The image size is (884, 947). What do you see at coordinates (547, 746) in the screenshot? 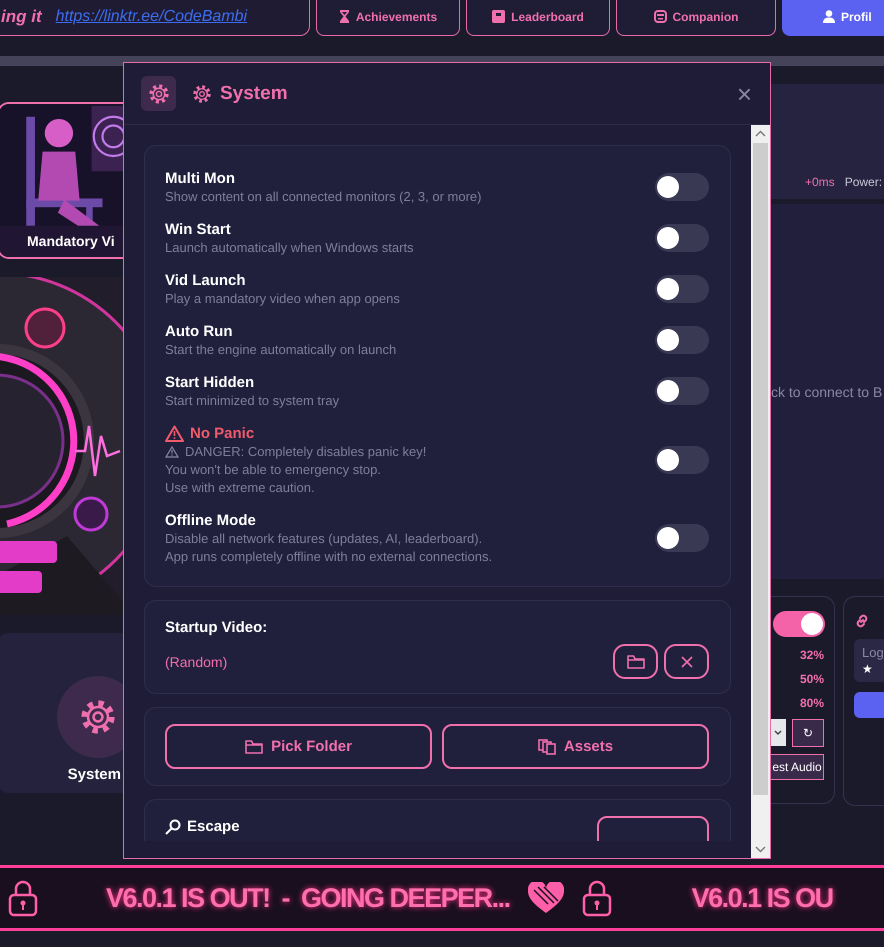
I see `copies-icon` at bounding box center [547, 746].